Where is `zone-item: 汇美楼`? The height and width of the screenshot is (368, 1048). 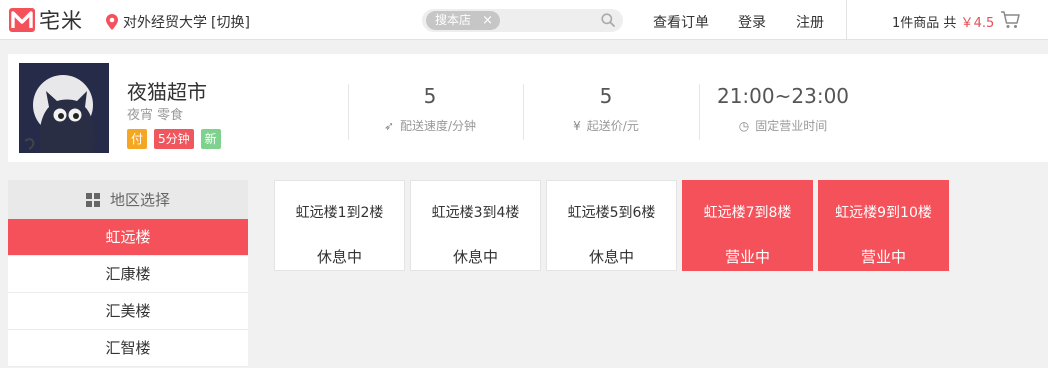
zone-item: 汇美楼 is located at coordinates (128, 311).